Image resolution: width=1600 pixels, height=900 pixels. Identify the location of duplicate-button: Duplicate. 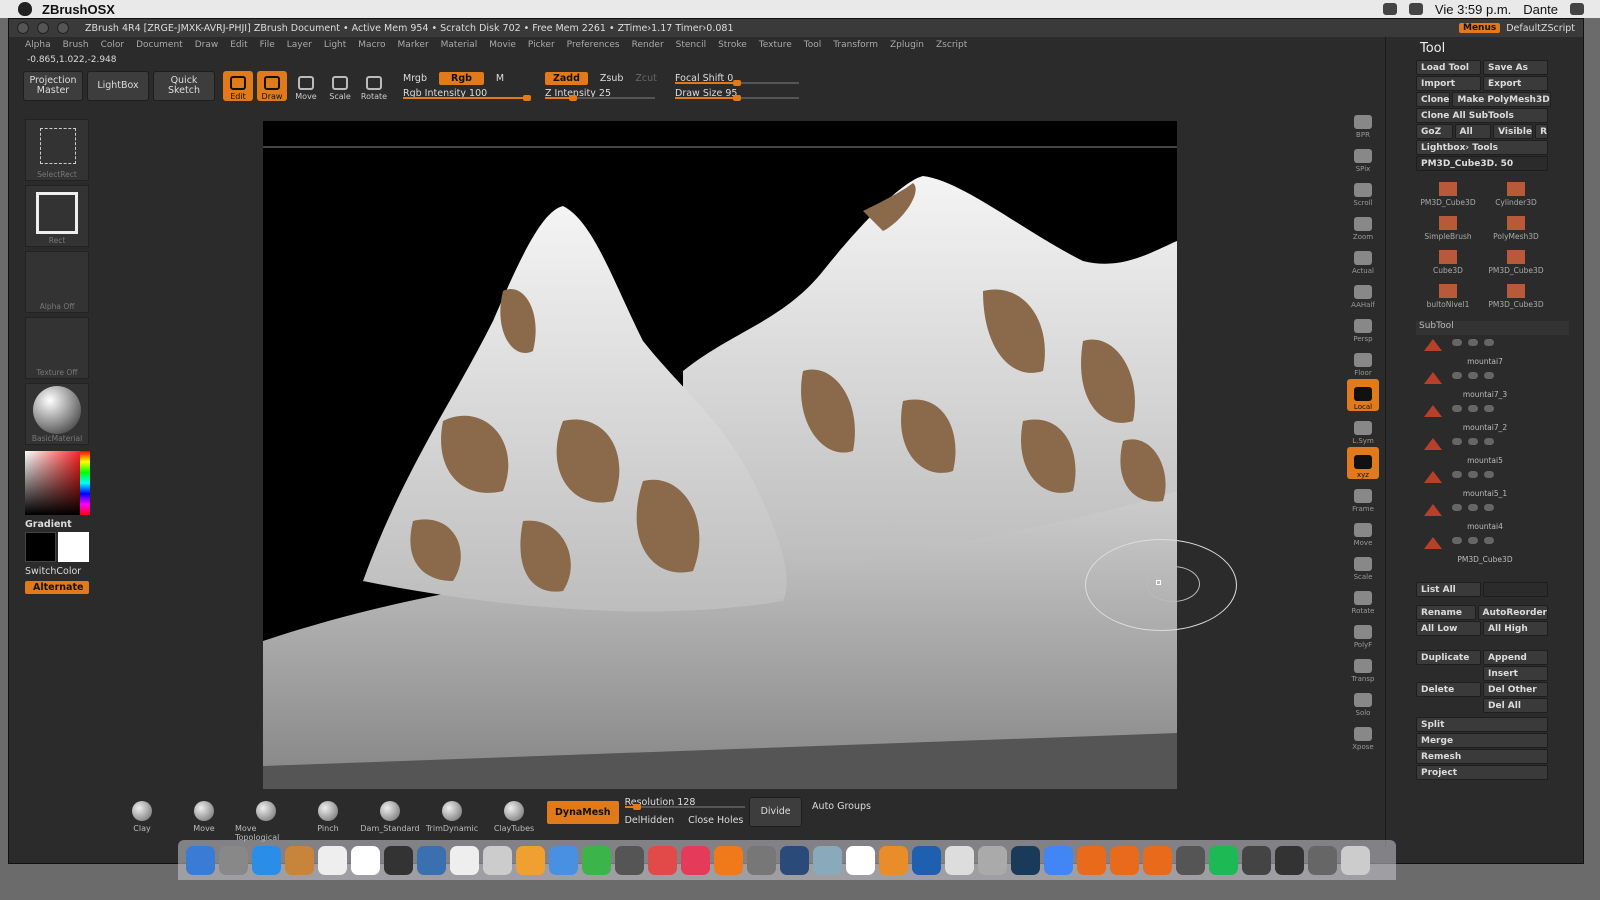
(1448, 657).